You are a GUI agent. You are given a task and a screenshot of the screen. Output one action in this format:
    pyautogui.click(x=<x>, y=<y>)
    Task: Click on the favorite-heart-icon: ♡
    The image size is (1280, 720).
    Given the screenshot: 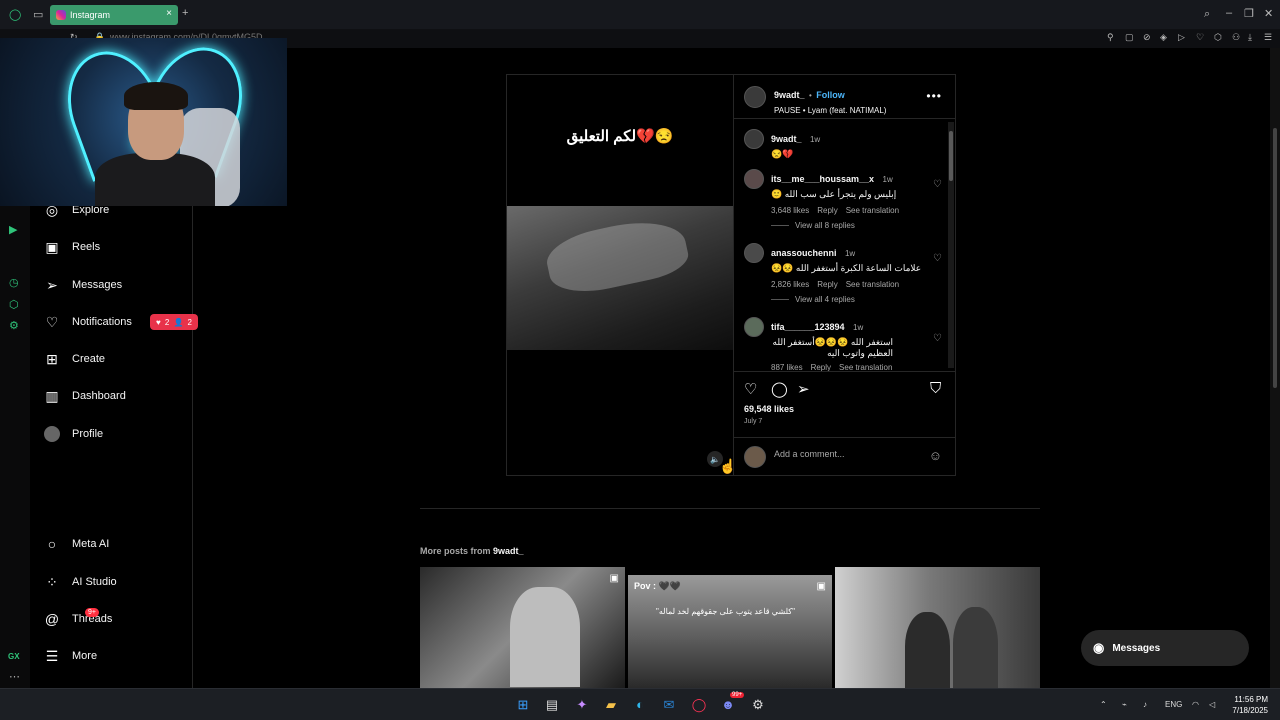 What is the action you would take?
    pyautogui.click(x=1200, y=37)
    